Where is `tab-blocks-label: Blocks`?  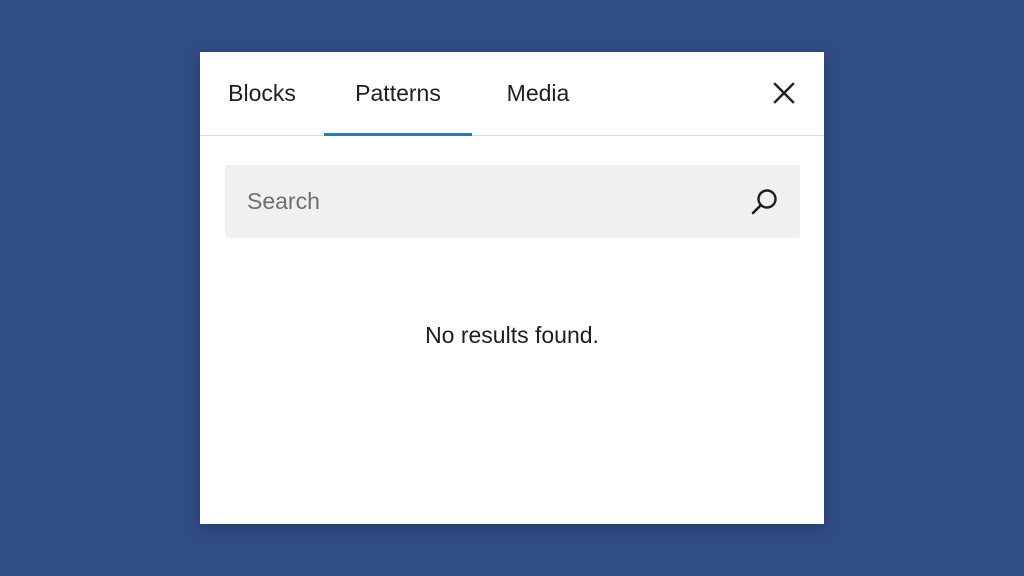
tab-blocks-label: Blocks is located at coordinates (262, 93).